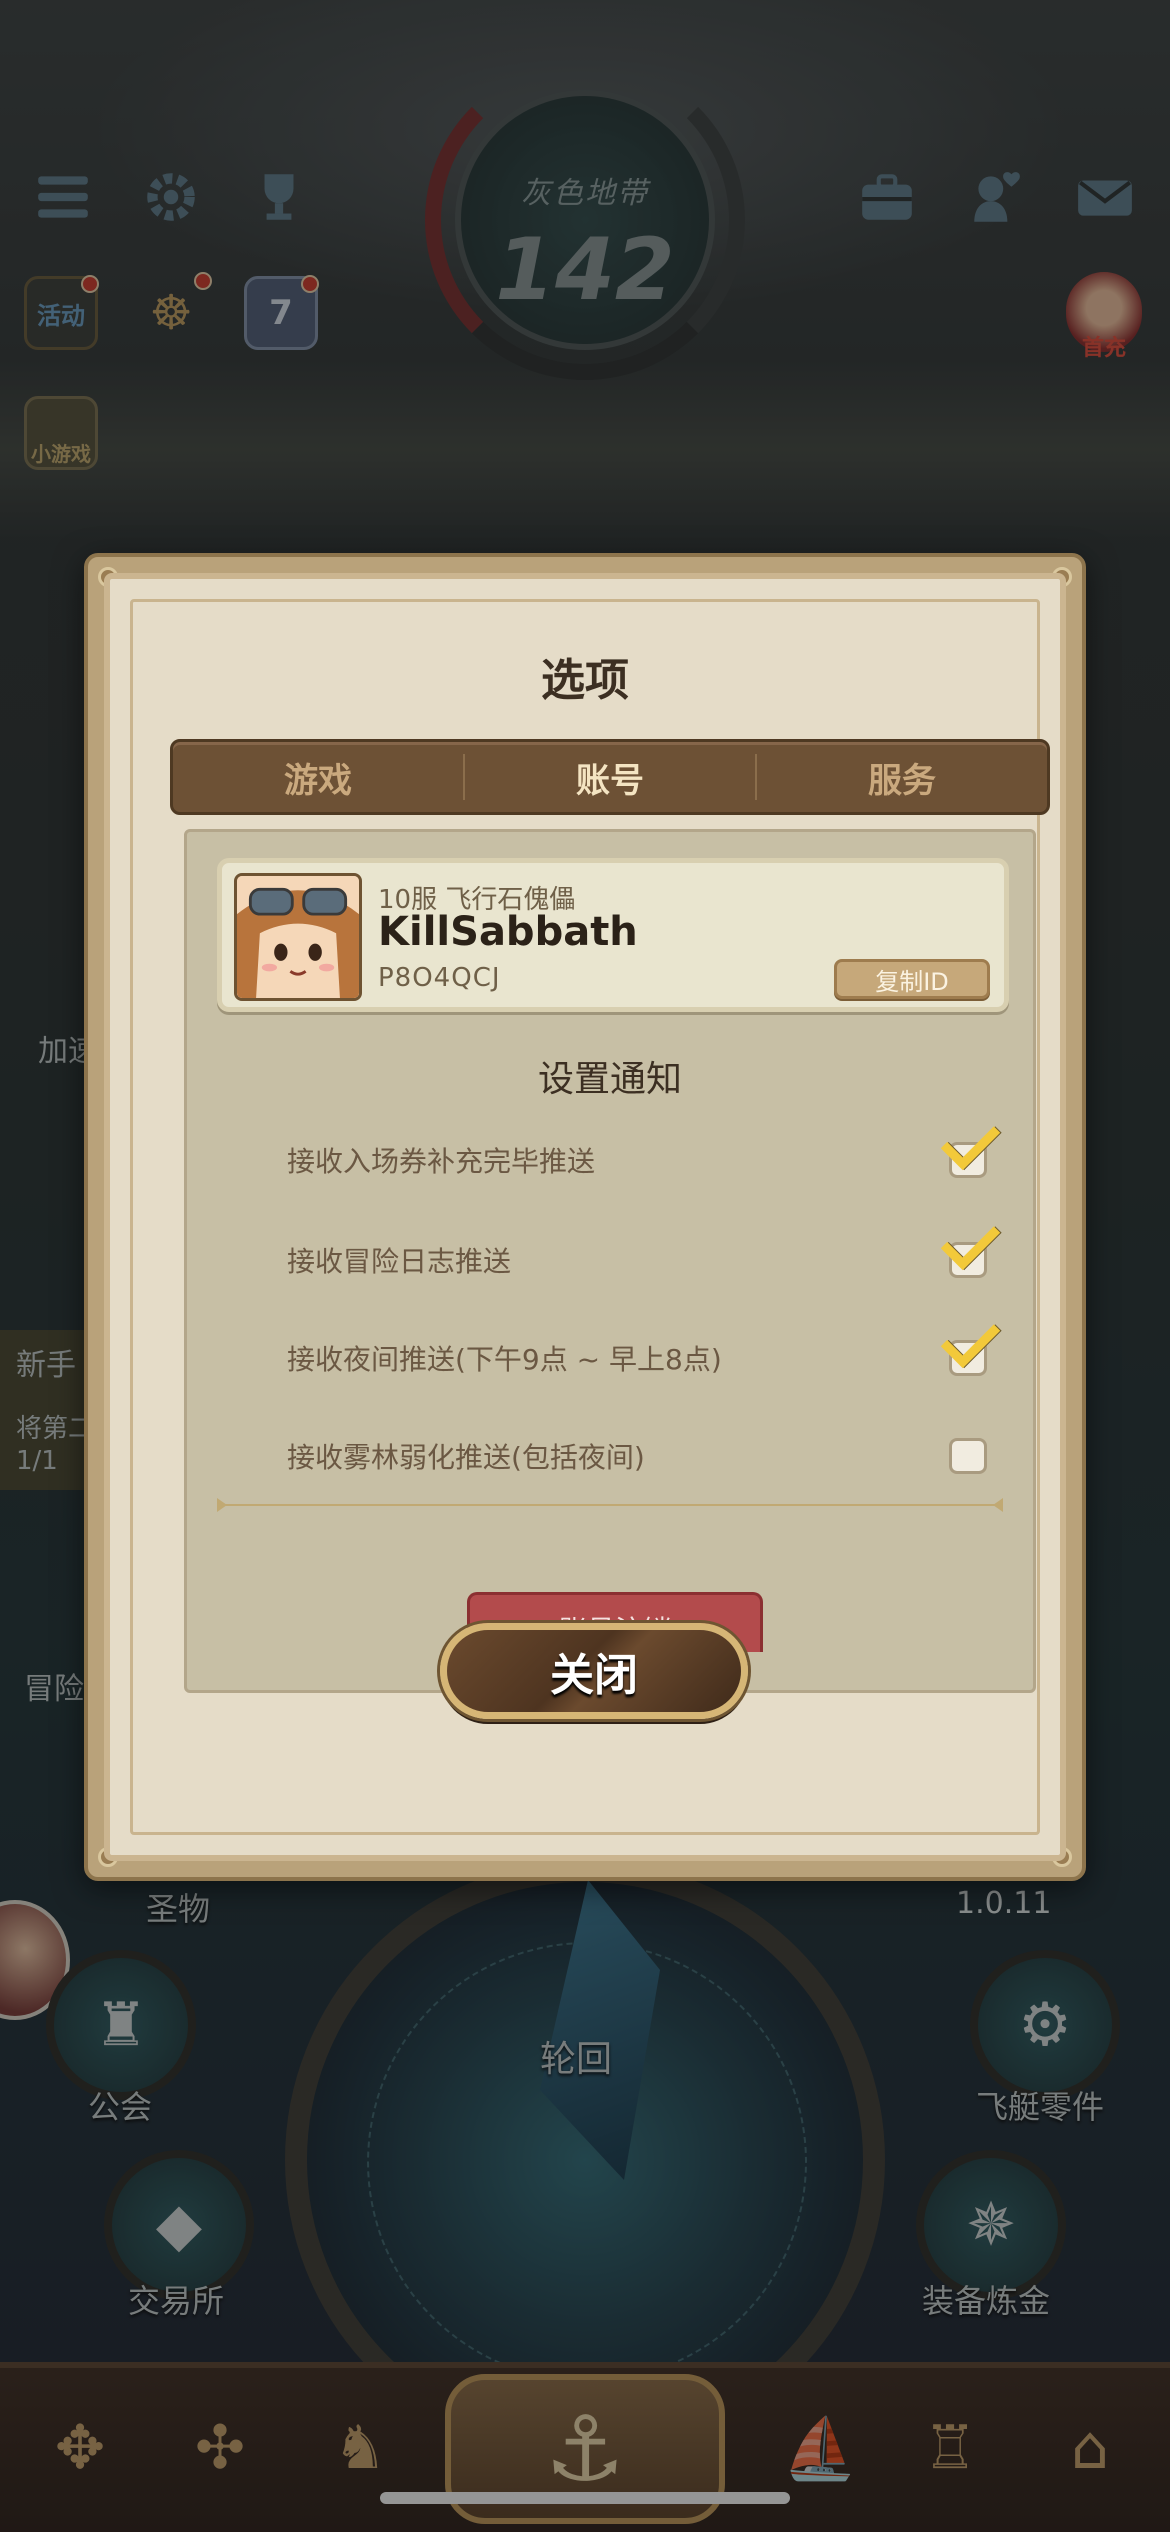 The width and height of the screenshot is (1170, 2532). Describe the element at coordinates (585, 680) in the screenshot. I see `dialog-title: 选项` at that location.